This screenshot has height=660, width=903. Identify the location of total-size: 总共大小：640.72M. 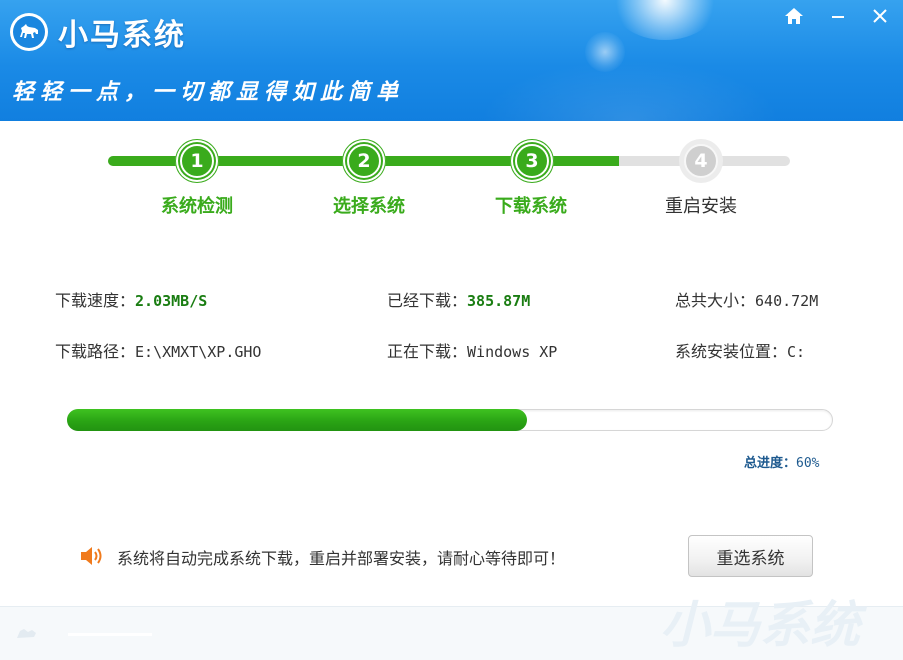
(746, 299).